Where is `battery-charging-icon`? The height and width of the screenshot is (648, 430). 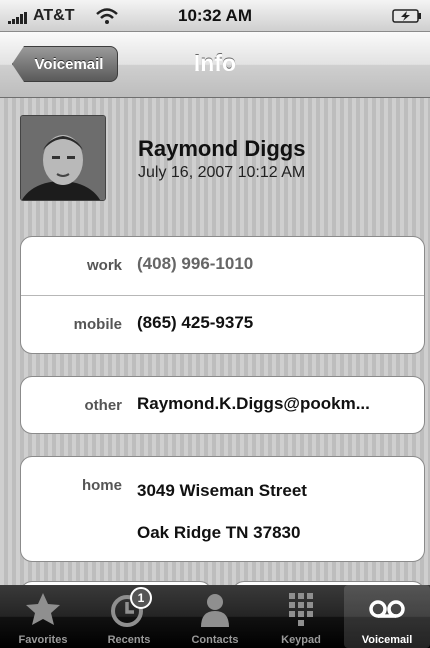
battery-charging-icon is located at coordinates (406, 16).